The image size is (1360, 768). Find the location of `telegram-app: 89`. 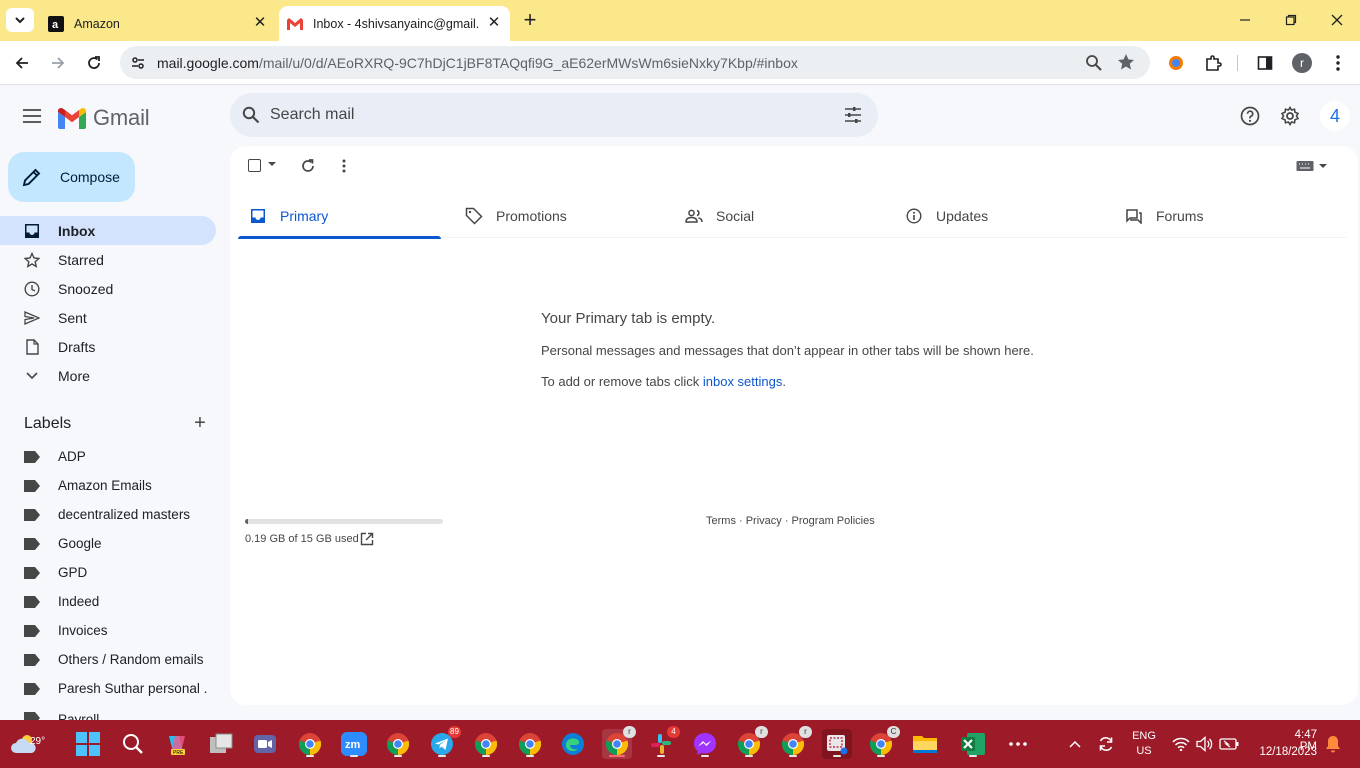

telegram-app: 89 is located at coordinates (444, 742).